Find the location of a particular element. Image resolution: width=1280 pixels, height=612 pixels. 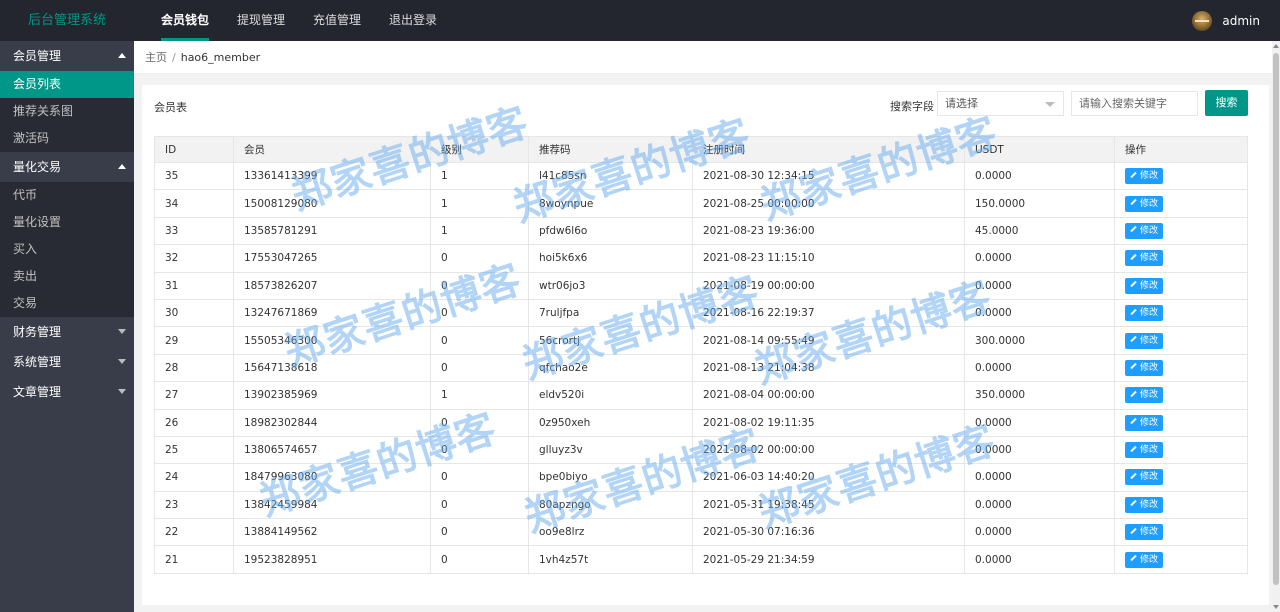

col-header-usdt: USDT is located at coordinates (1039, 149).